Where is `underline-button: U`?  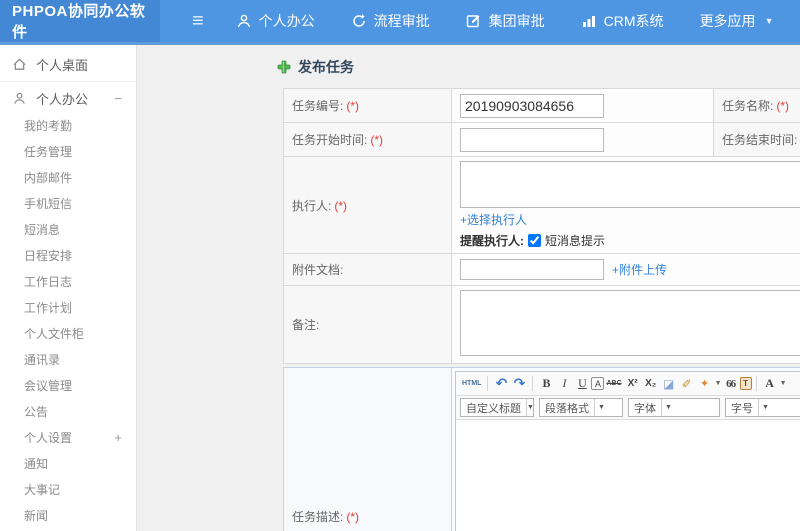
underline-button: U is located at coordinates (582, 384).